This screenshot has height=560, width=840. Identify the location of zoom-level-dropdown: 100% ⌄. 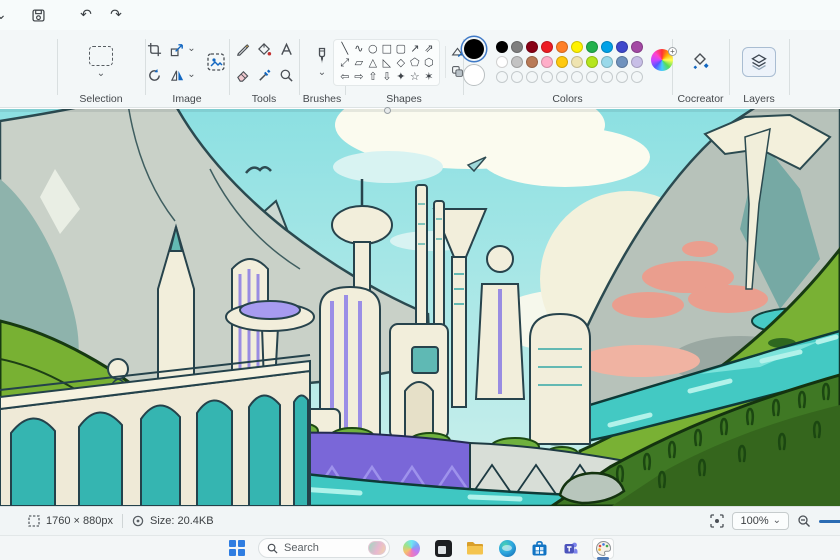
(760, 521).